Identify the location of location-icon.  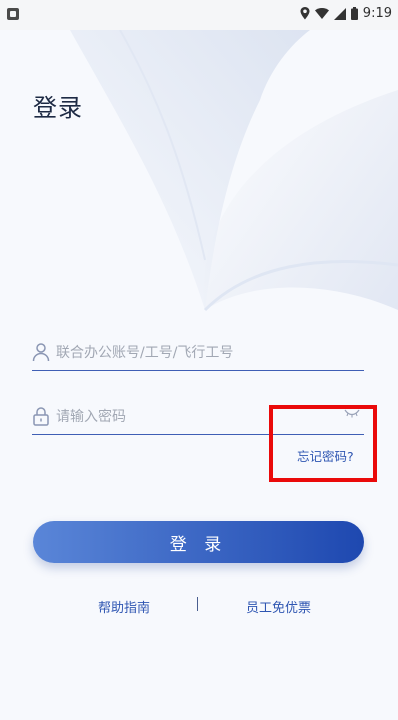
(305, 13).